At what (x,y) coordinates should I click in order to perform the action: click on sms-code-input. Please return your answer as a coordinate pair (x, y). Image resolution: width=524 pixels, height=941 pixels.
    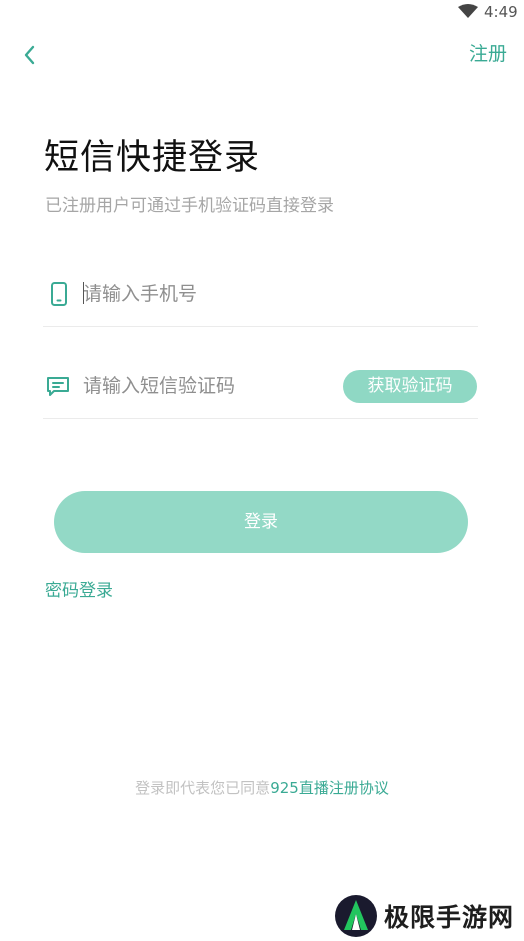
    Looking at the image, I should click on (208, 386).